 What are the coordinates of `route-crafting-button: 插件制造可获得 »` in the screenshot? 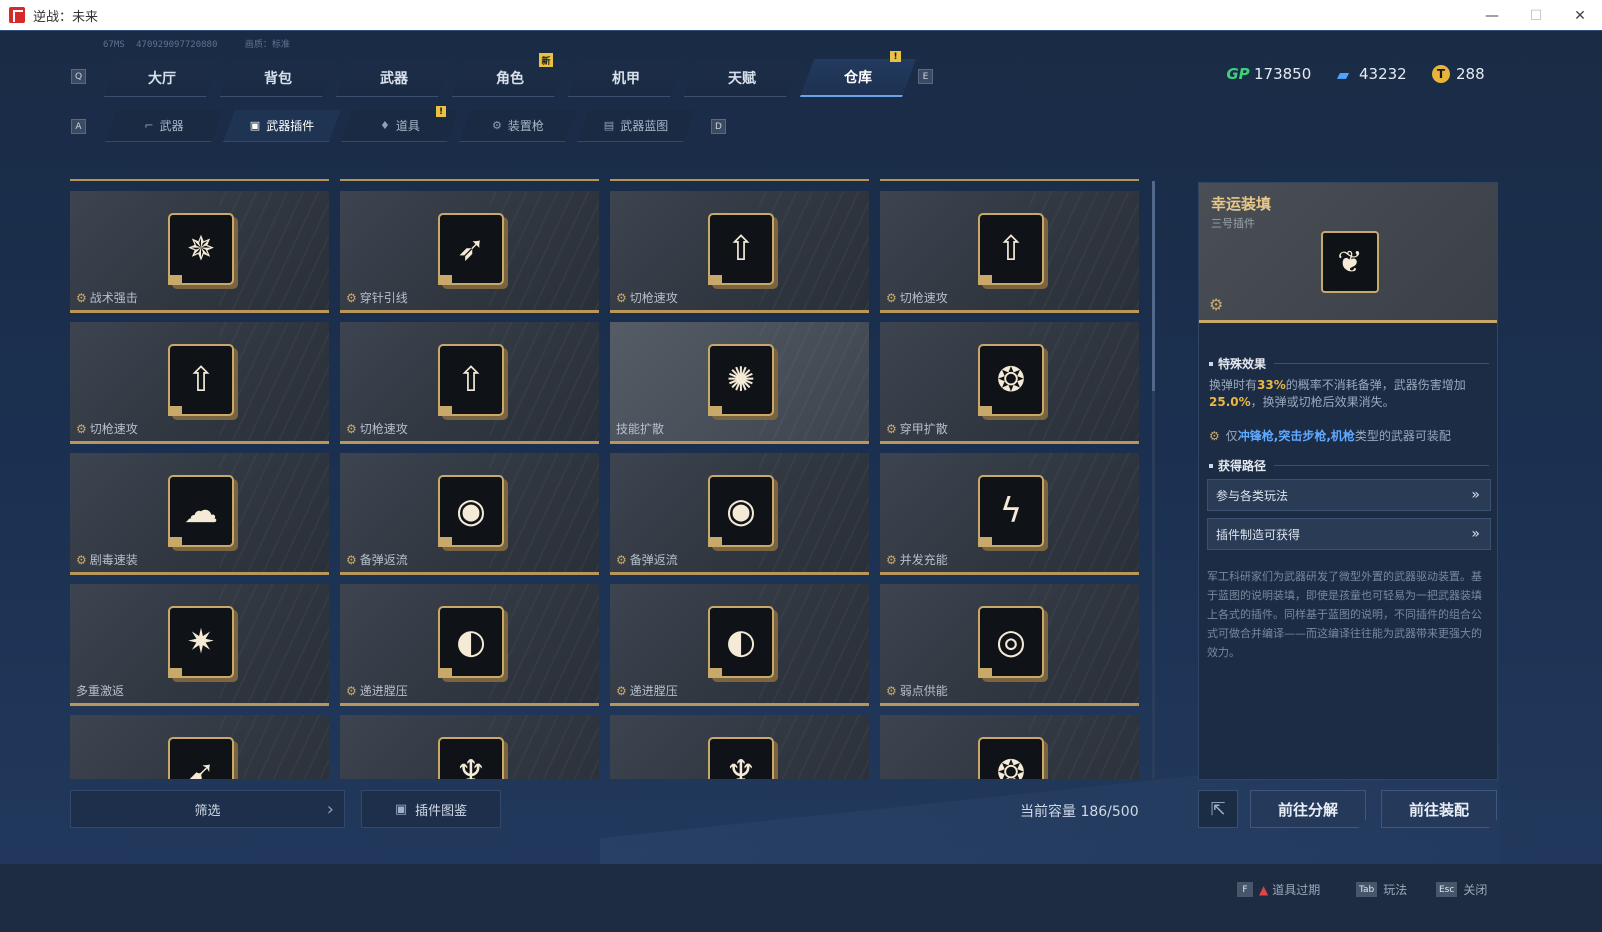 It's located at (1349, 534).